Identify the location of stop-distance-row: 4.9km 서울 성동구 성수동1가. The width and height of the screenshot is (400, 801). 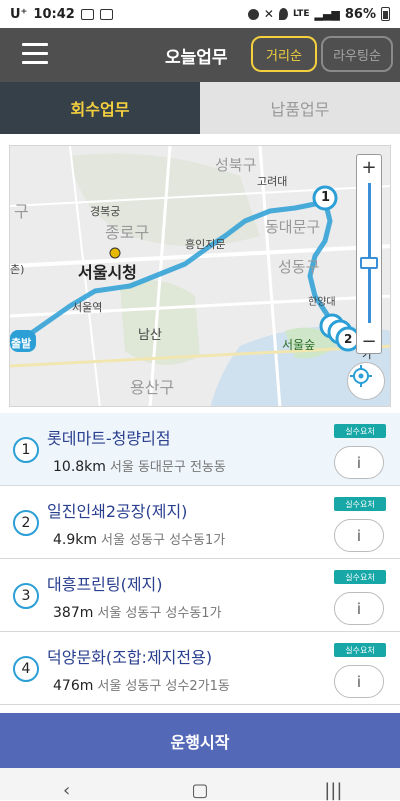
(139, 538).